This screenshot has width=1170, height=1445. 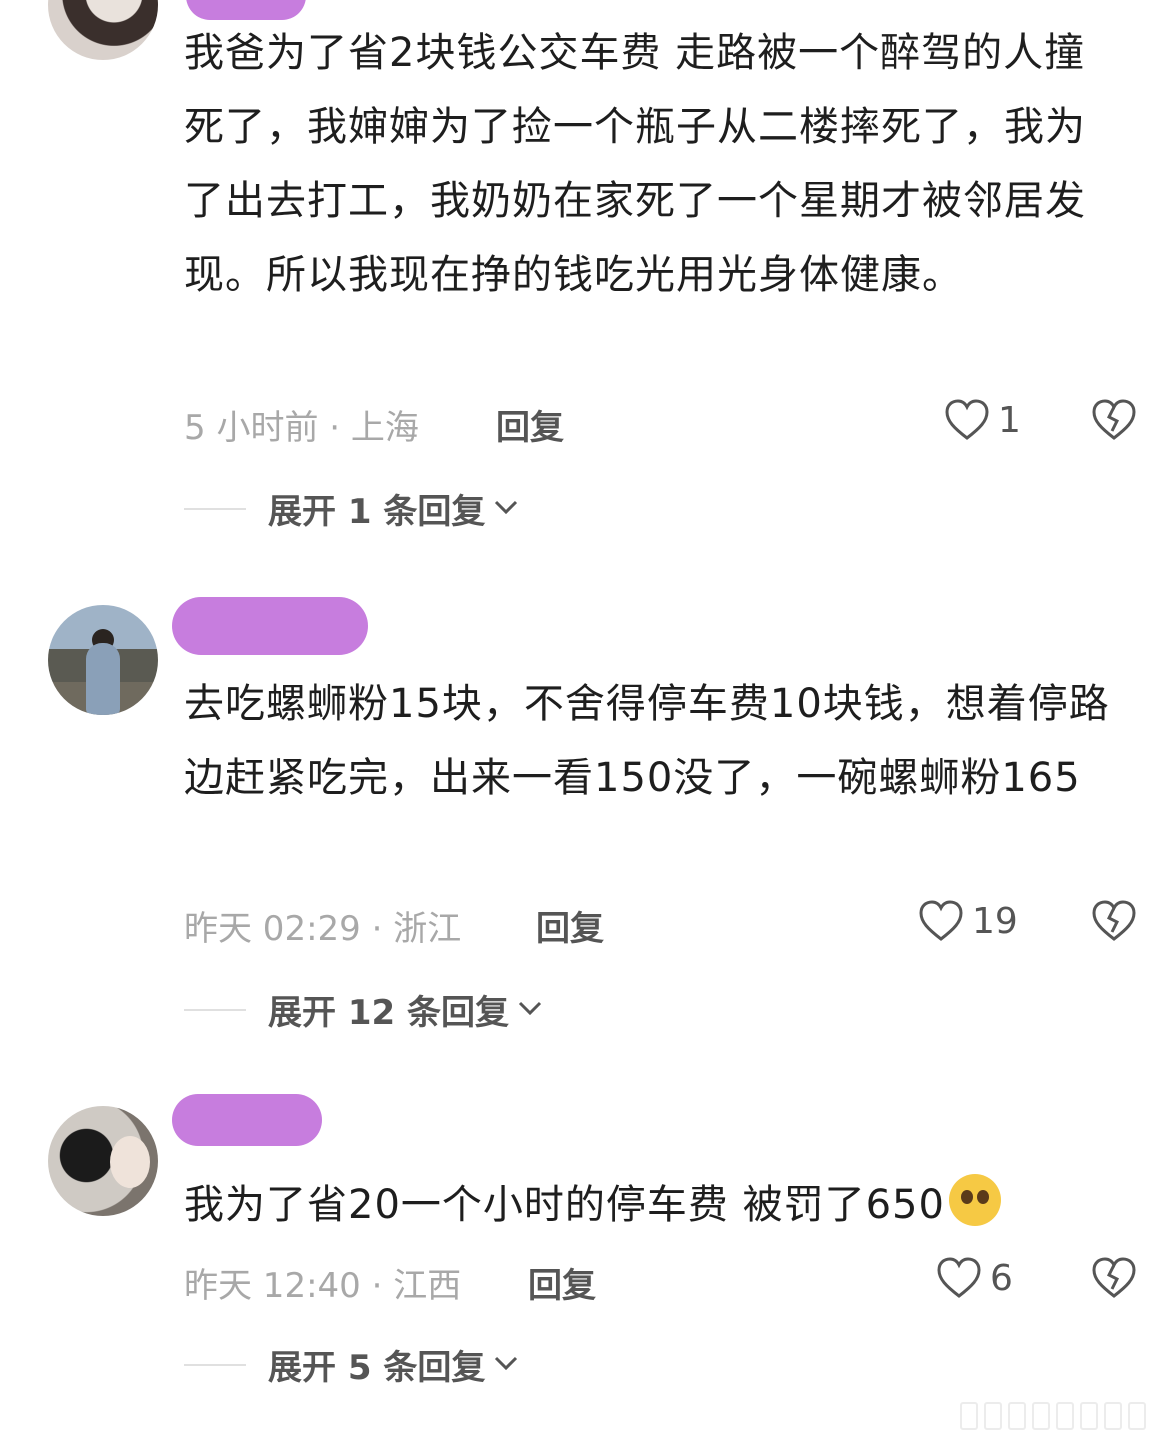 I want to click on comment-meta: 5 小时前 · 上海, so click(x=301, y=428).